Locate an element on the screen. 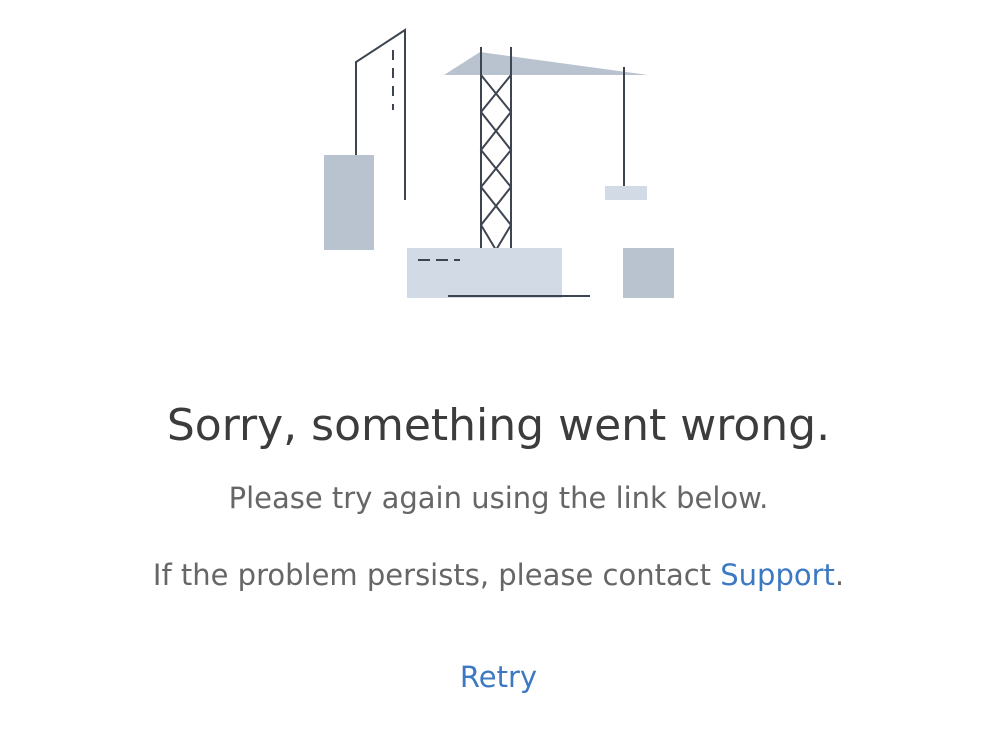 This screenshot has height=749, width=997. contact-prefix: If the problem persists, please contact is located at coordinates (436, 575).